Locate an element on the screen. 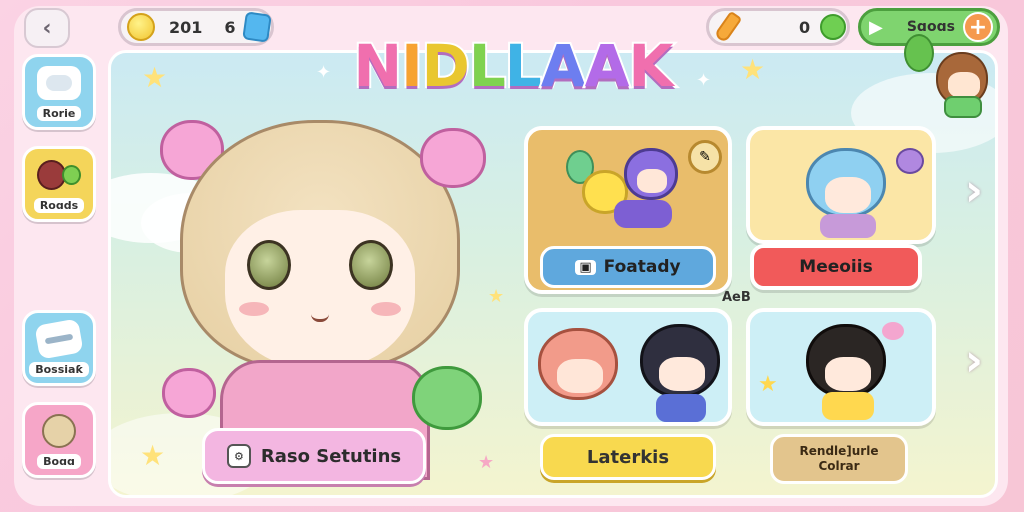 This screenshot has width=1024, height=512. dark-hair-character-icon is located at coordinates (680, 361).